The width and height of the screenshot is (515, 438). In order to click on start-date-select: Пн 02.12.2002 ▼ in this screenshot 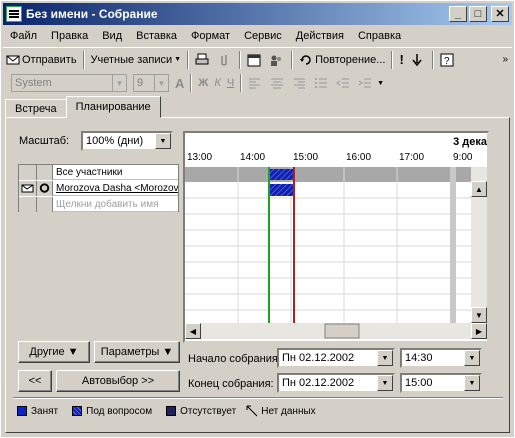, I will do `click(336, 358)`.